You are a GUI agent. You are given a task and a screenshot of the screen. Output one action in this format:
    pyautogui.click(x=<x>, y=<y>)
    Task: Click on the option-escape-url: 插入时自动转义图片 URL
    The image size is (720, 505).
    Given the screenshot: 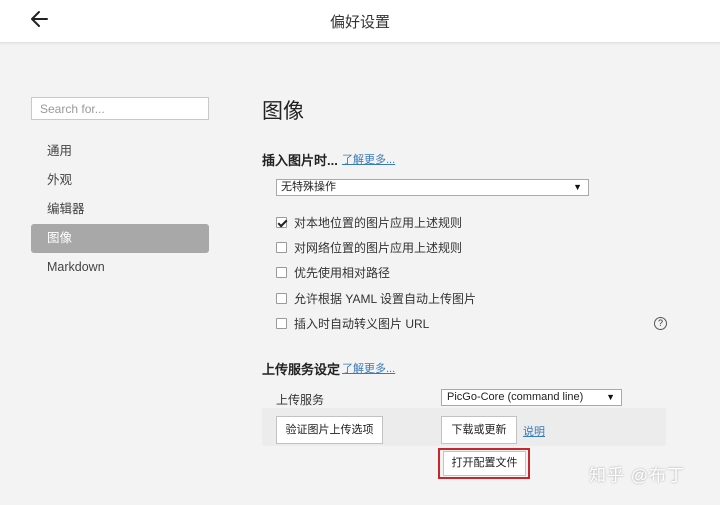 What is the action you would take?
    pyautogui.click(x=352, y=323)
    